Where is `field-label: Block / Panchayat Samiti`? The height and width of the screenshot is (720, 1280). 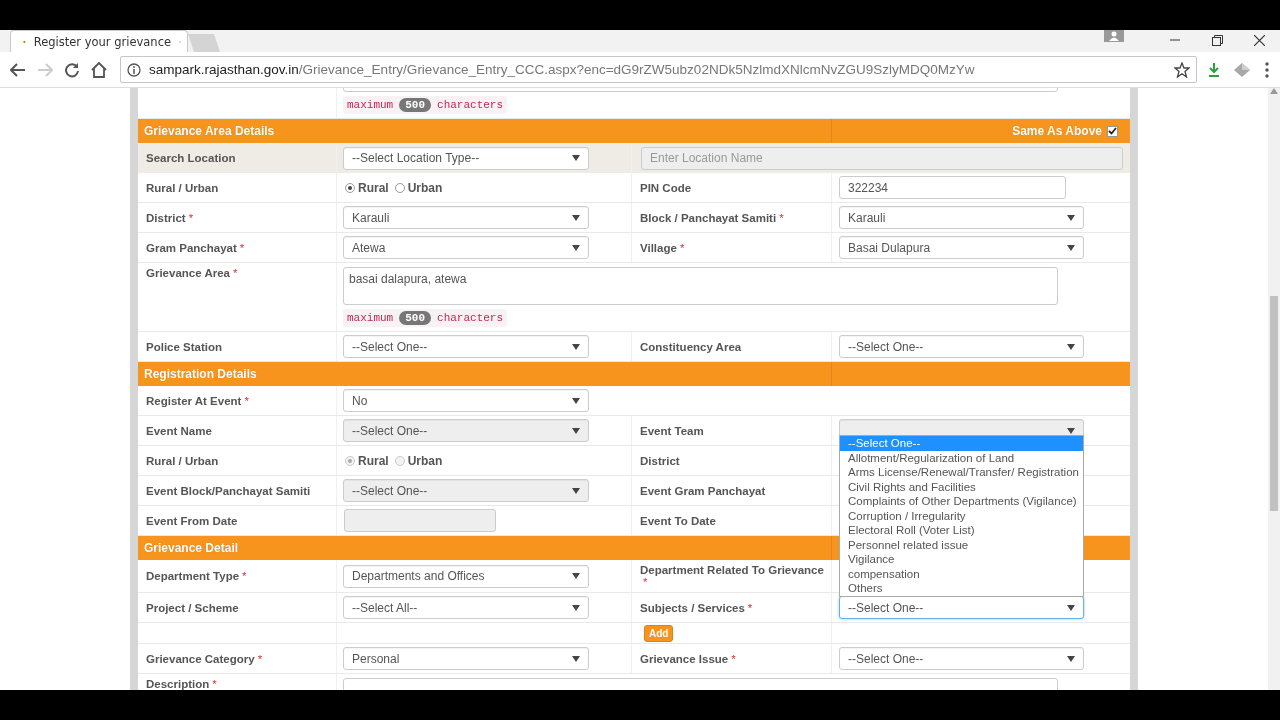 field-label: Block / Panchayat Samiti is located at coordinates (708, 217).